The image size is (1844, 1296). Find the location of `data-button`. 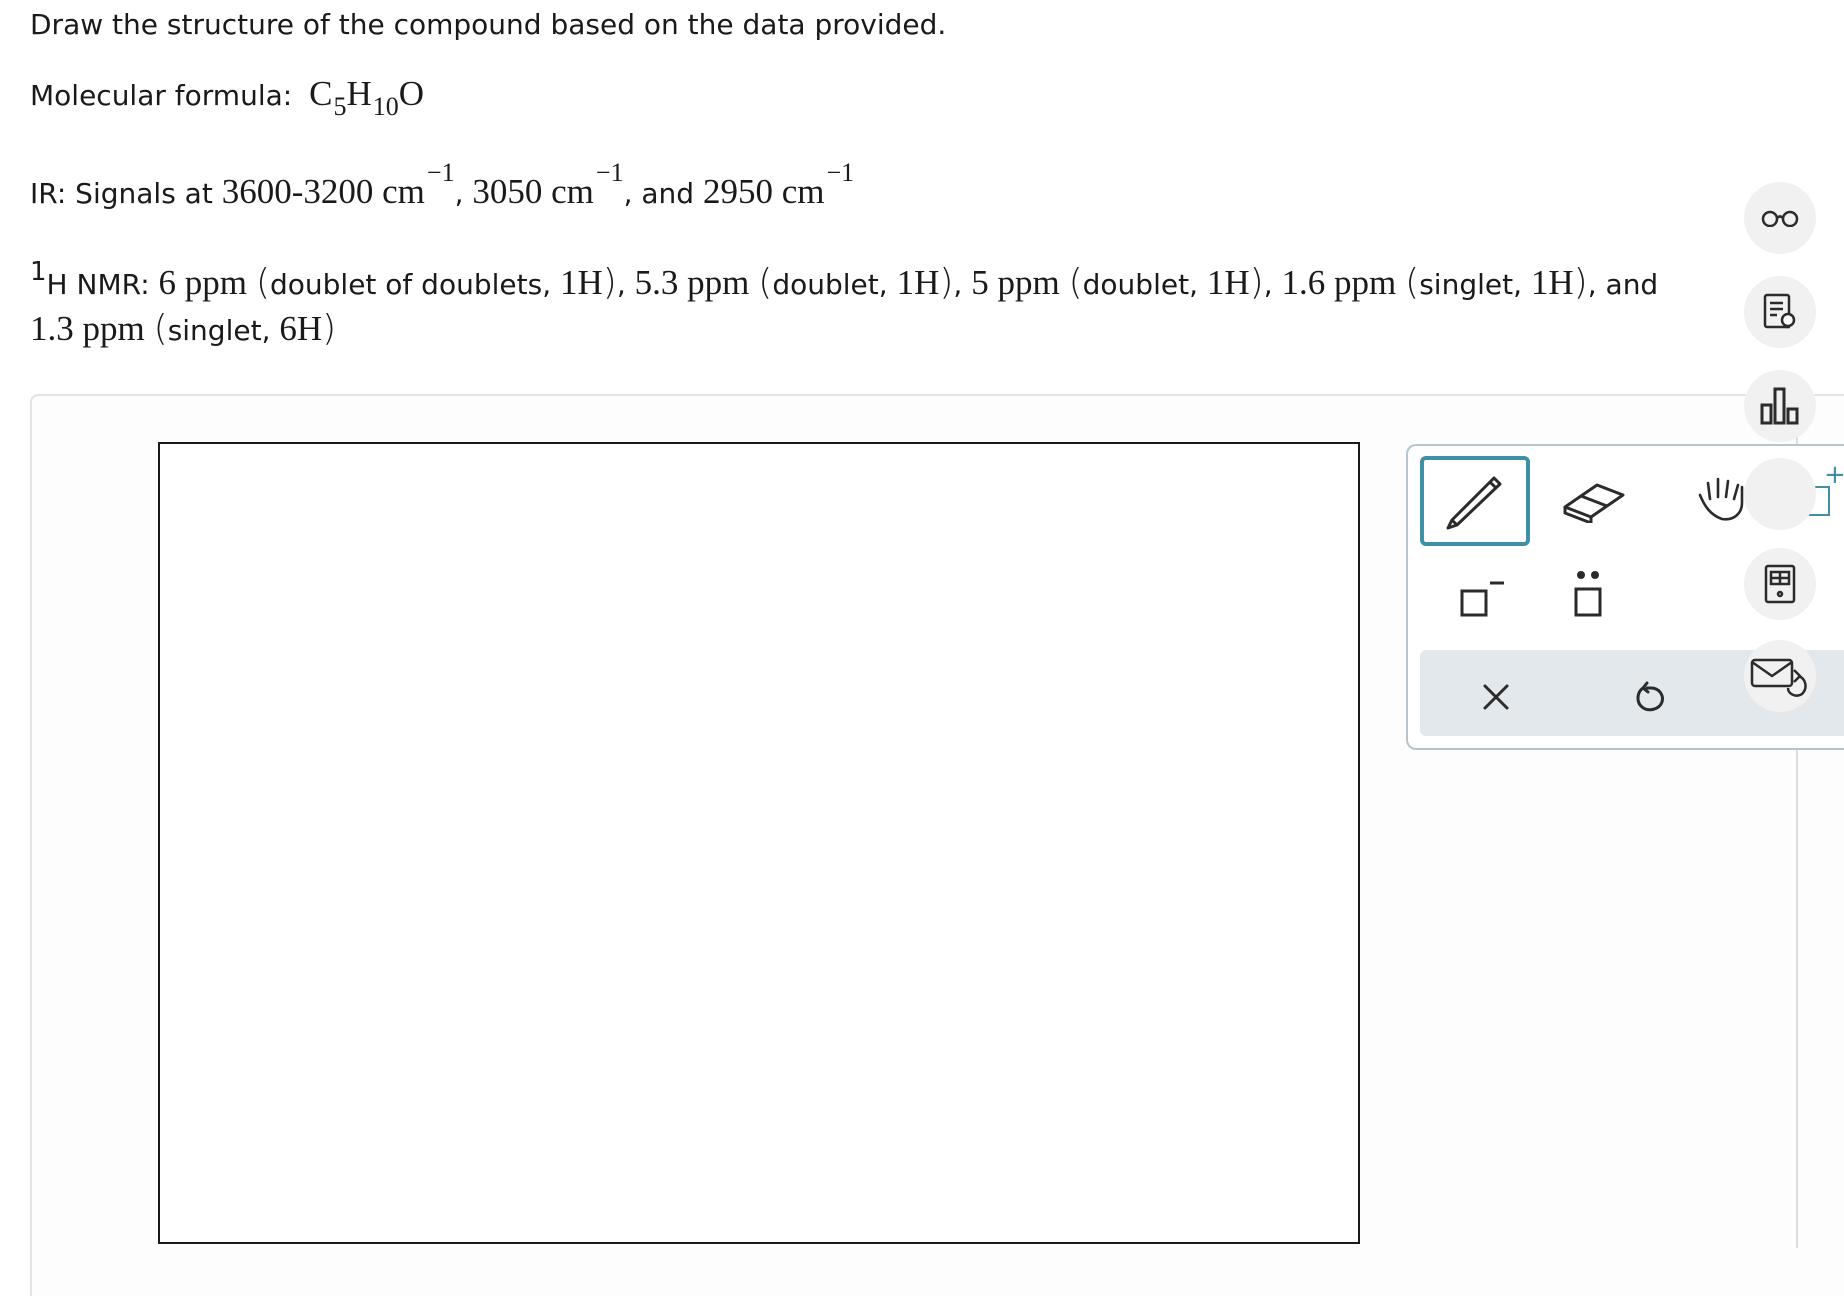

data-button is located at coordinates (1780, 406).